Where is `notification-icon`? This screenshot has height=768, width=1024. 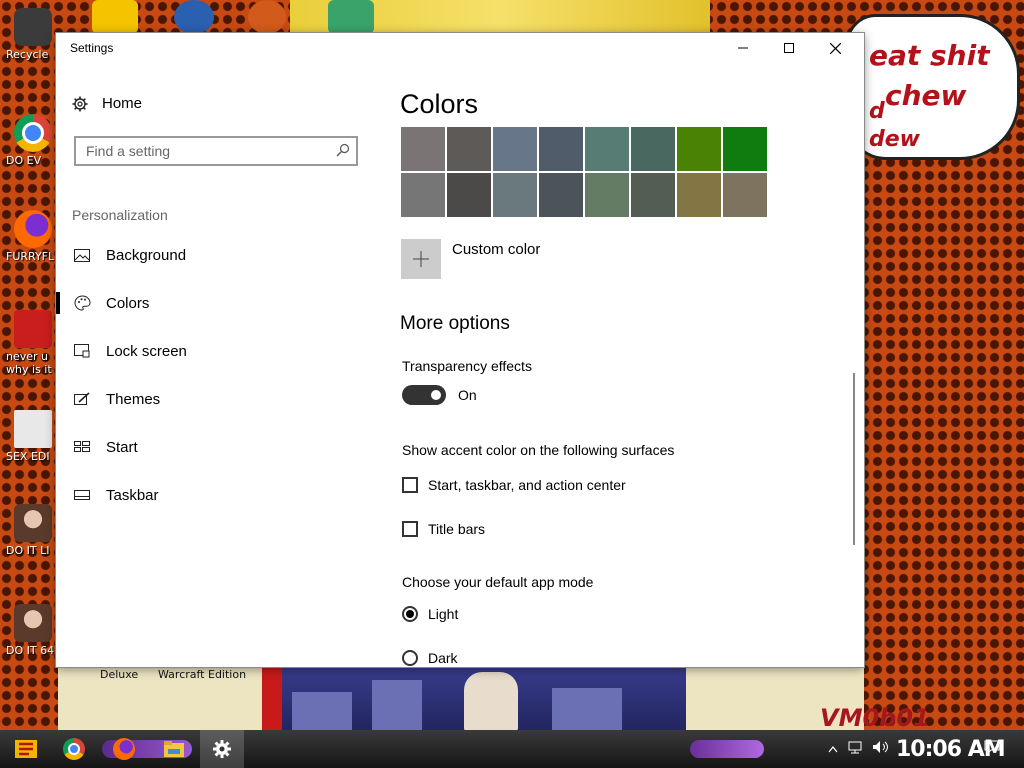 notification-icon is located at coordinates (992, 748).